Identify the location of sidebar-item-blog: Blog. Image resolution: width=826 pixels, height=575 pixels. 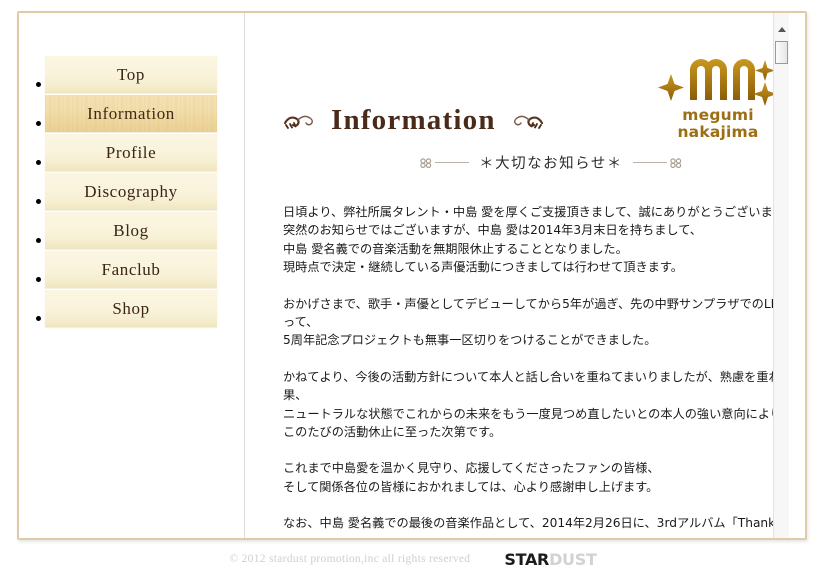
(131, 230).